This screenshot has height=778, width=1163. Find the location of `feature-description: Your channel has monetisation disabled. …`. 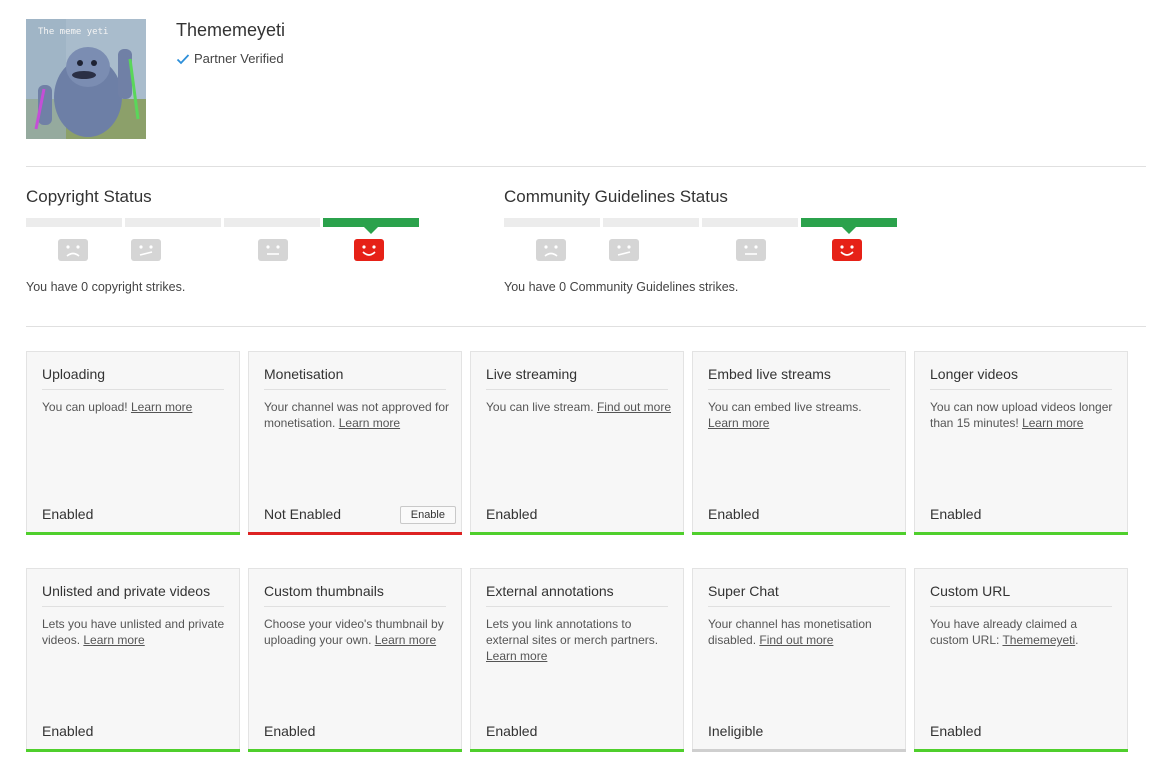

feature-description: Your channel has monetisation disabled. … is located at coordinates (800, 632).